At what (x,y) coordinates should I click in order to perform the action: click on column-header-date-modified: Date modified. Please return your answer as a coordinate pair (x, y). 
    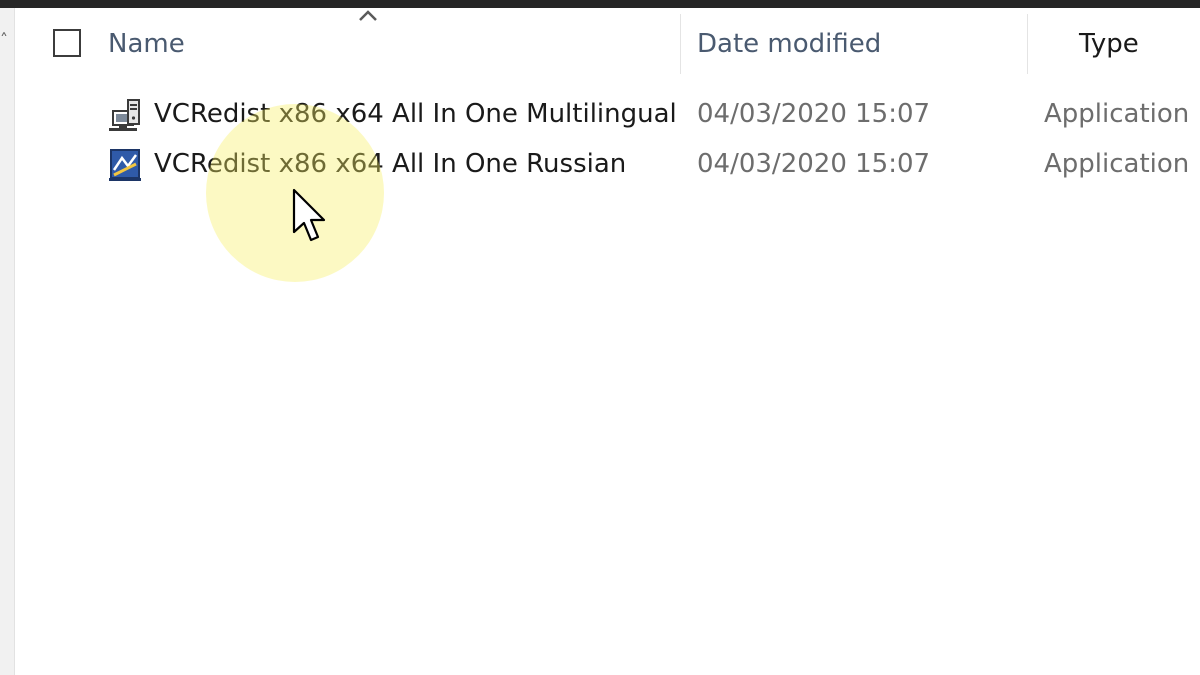
    Looking at the image, I should click on (789, 44).